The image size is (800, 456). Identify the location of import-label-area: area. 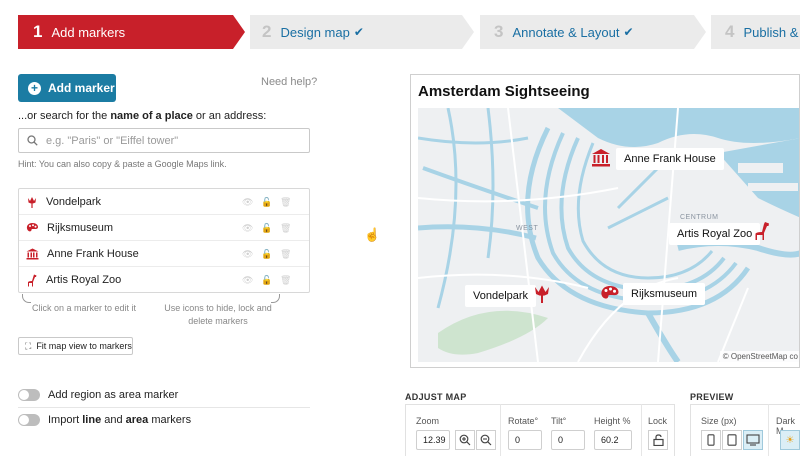
(137, 420).